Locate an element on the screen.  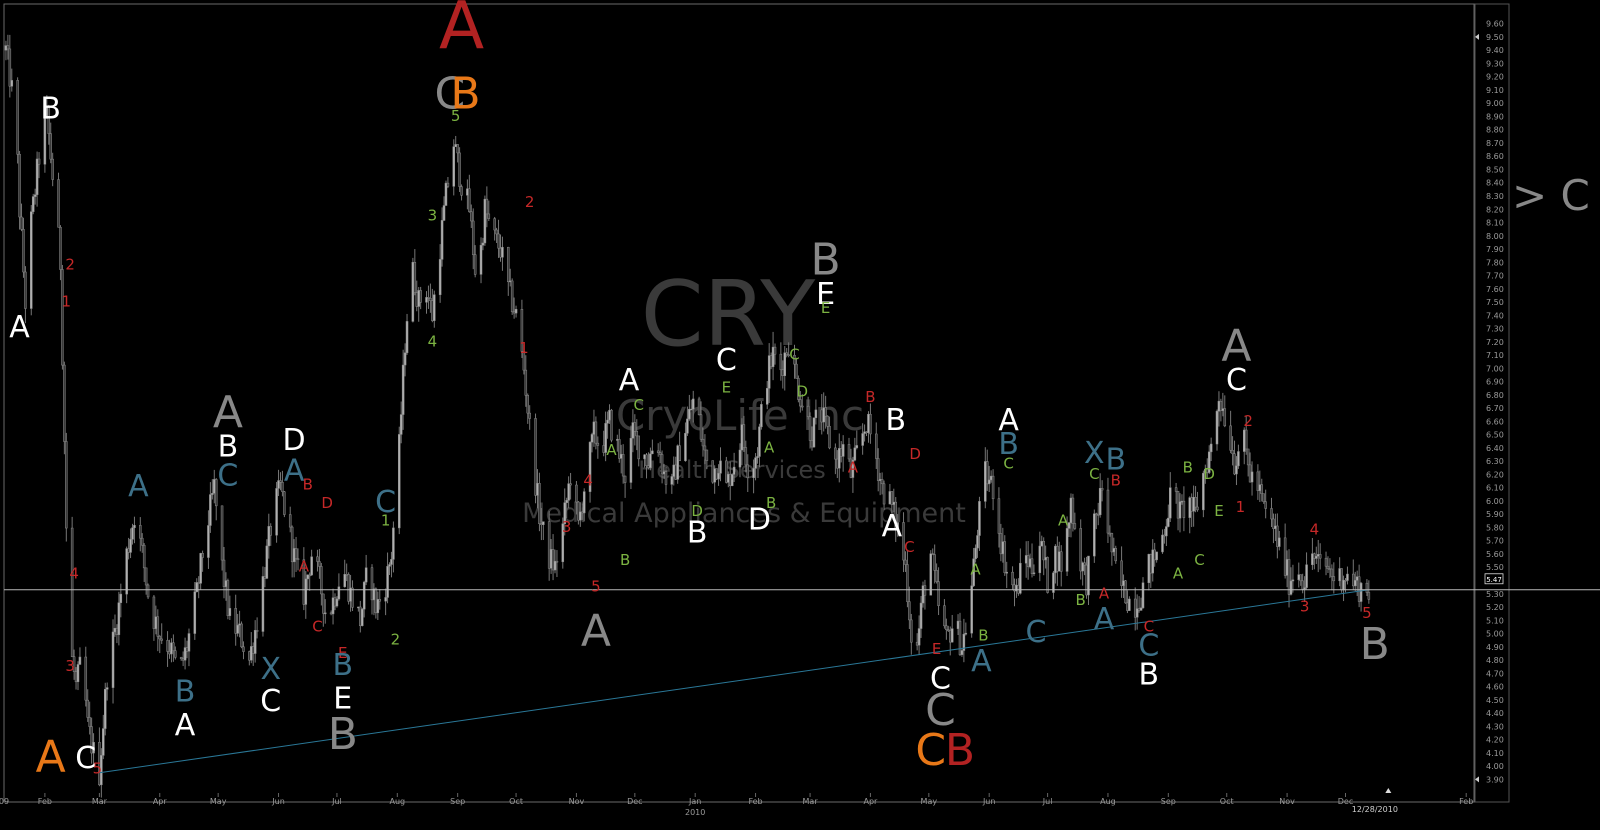
x-tick-label: Oct is located at coordinates (1227, 801).